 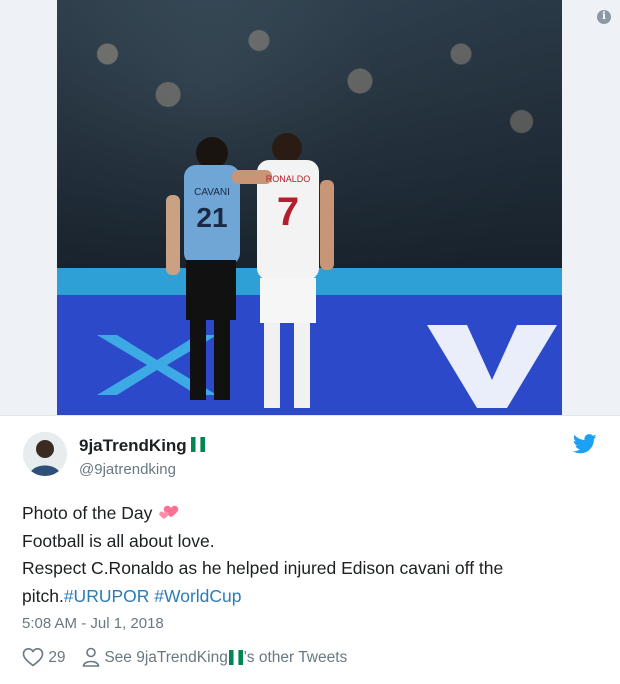 I want to click on avatar-image, so click(x=45, y=454).